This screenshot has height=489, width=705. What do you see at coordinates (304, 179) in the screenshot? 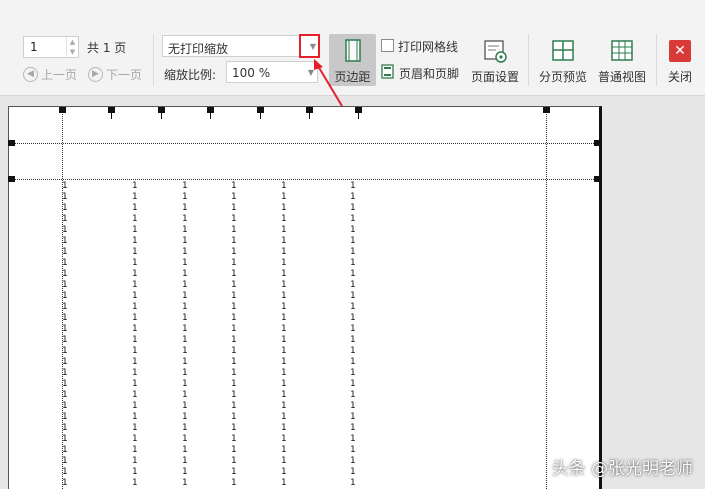
I see `top-margin-guide` at bounding box center [304, 179].